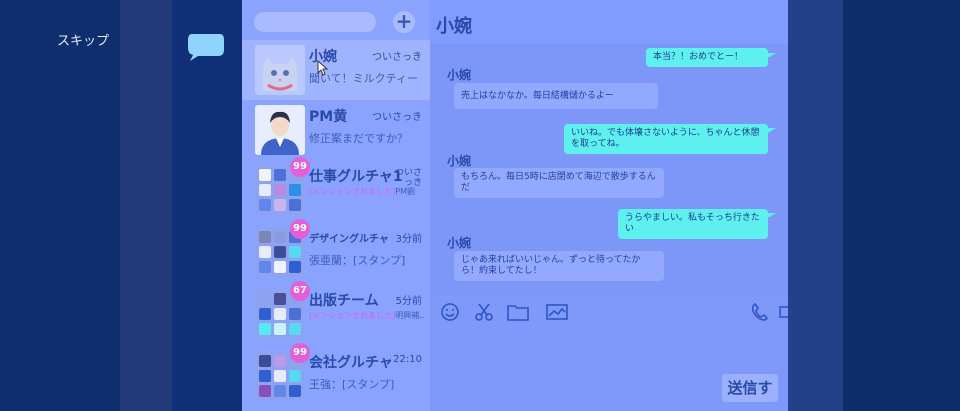  I want to click on message-bubble-incoming: もちろん。毎日5時に店閉めて海辺で散歩するんだ, so click(559, 183).